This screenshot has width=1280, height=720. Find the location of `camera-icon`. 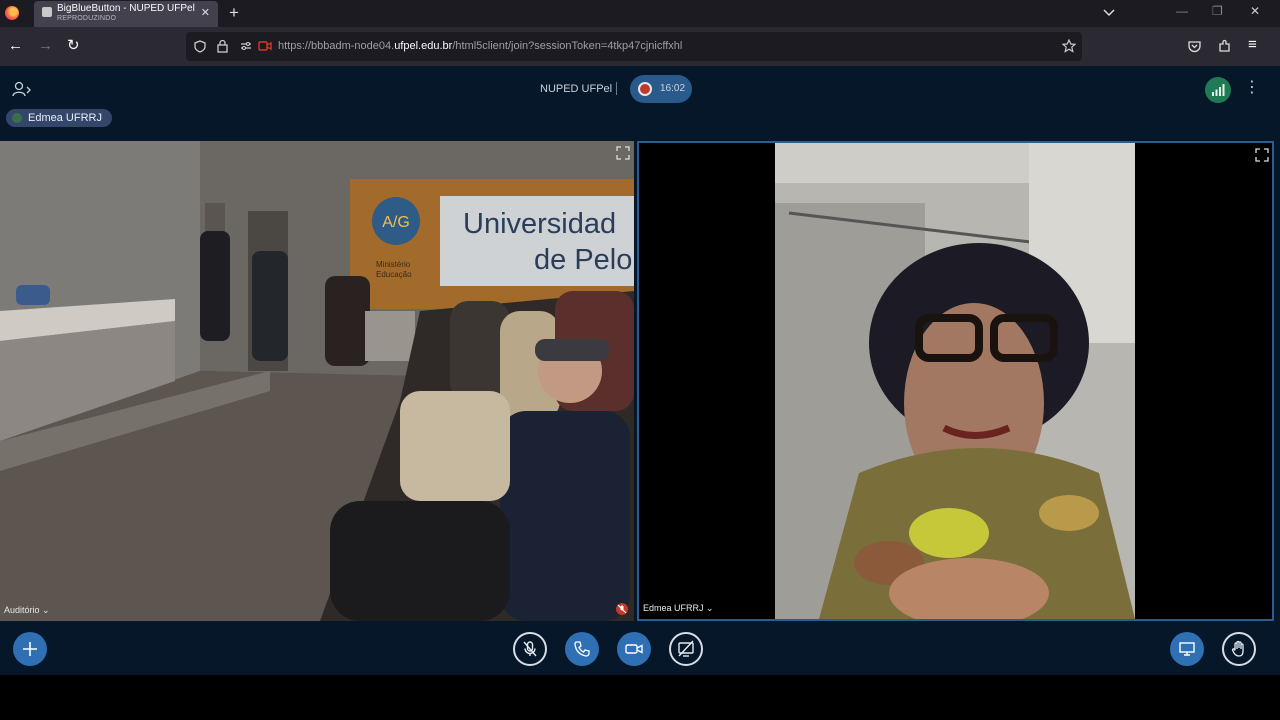

camera-icon is located at coordinates (634, 649).